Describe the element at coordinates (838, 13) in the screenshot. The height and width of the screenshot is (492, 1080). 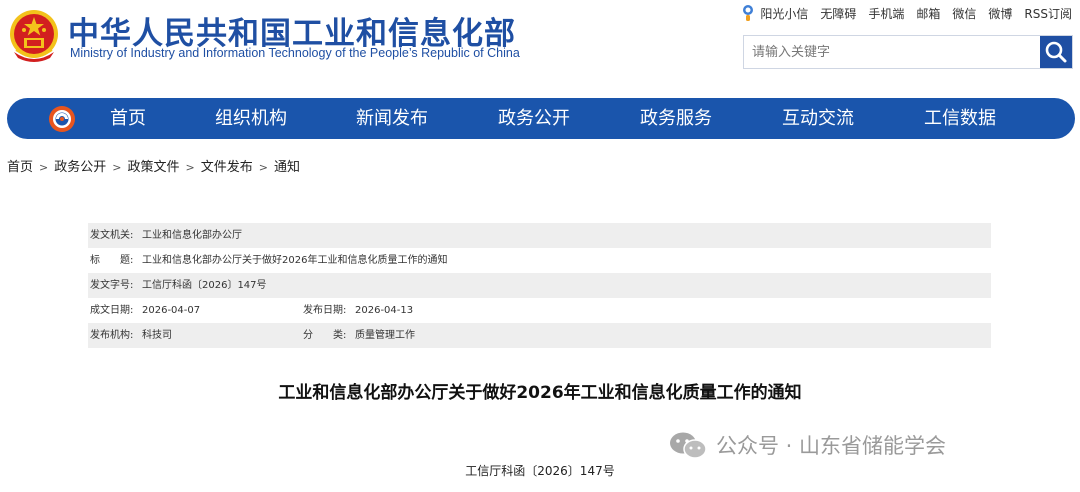
I see `top-link-accessibility: 无障碍` at that location.